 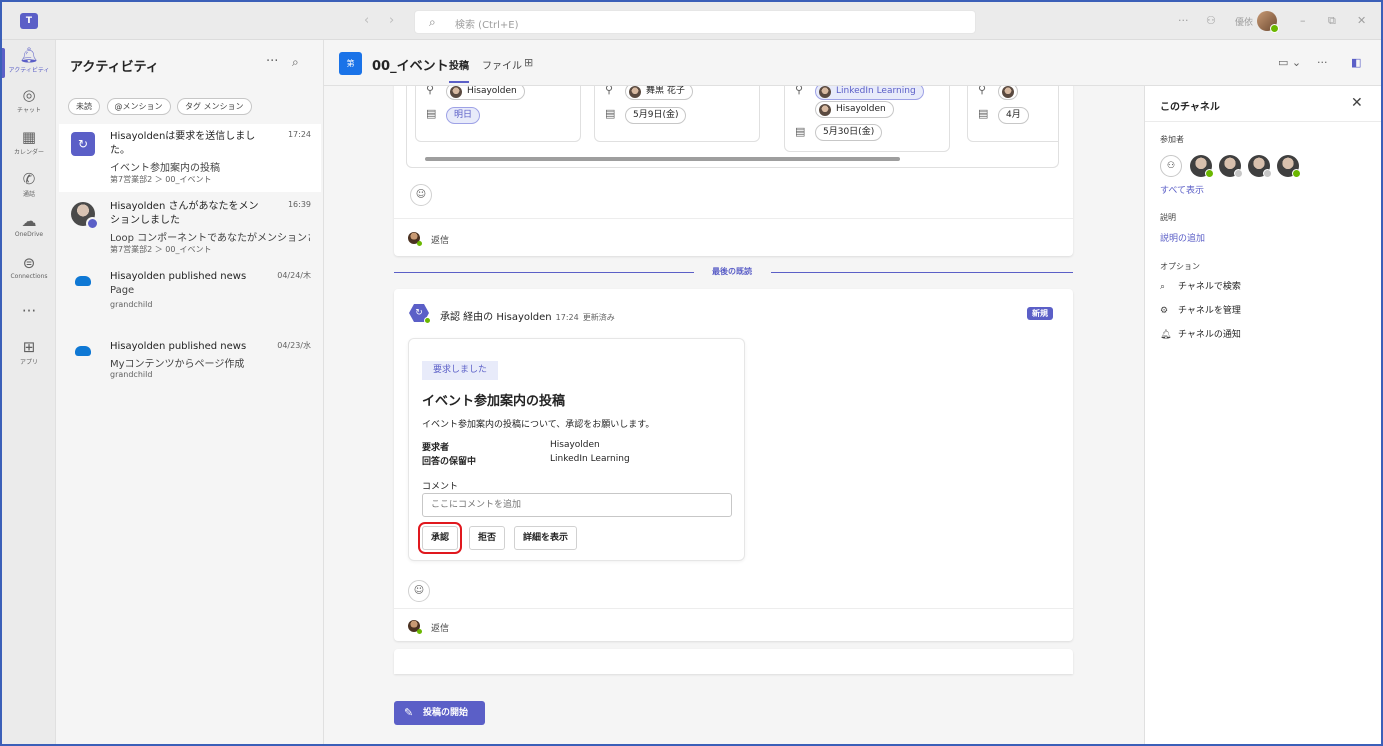 What do you see at coordinates (29, 225) in the screenshot?
I see `rail-onedrive: ☁︎ OneDrive` at bounding box center [29, 225].